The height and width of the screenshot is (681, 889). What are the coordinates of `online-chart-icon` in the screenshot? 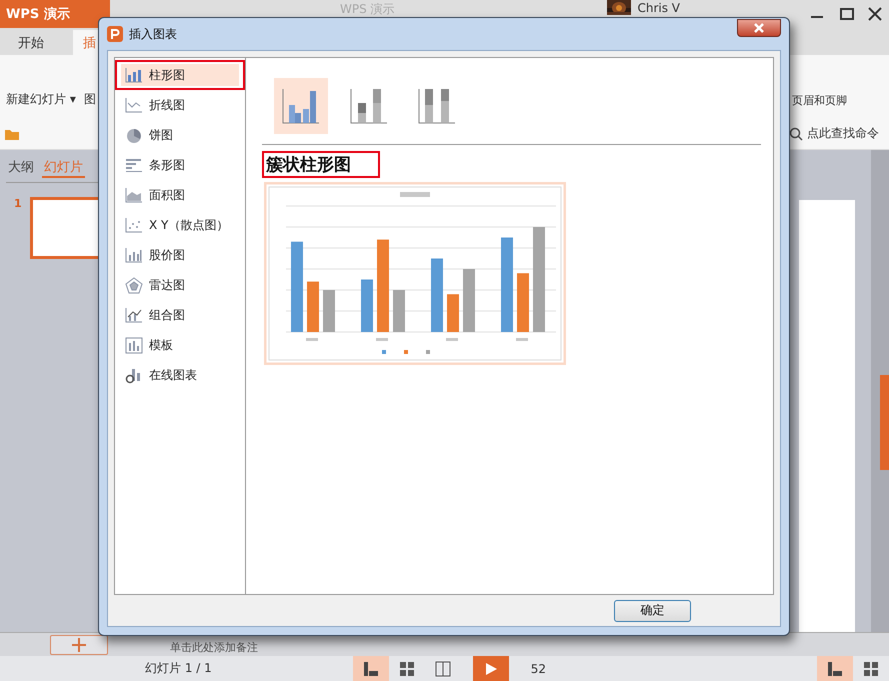 It's located at (134, 375).